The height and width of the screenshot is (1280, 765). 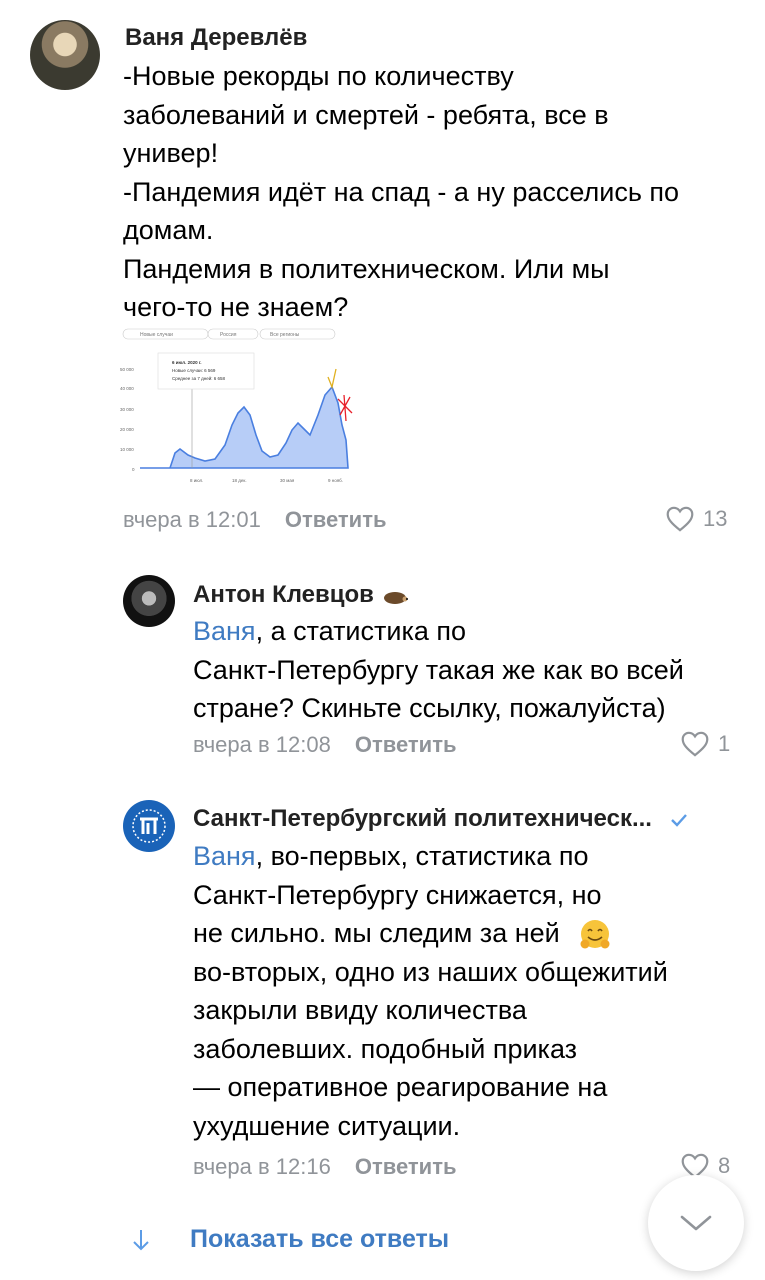 I want to click on like-count: 8, so click(x=724, y=1165).